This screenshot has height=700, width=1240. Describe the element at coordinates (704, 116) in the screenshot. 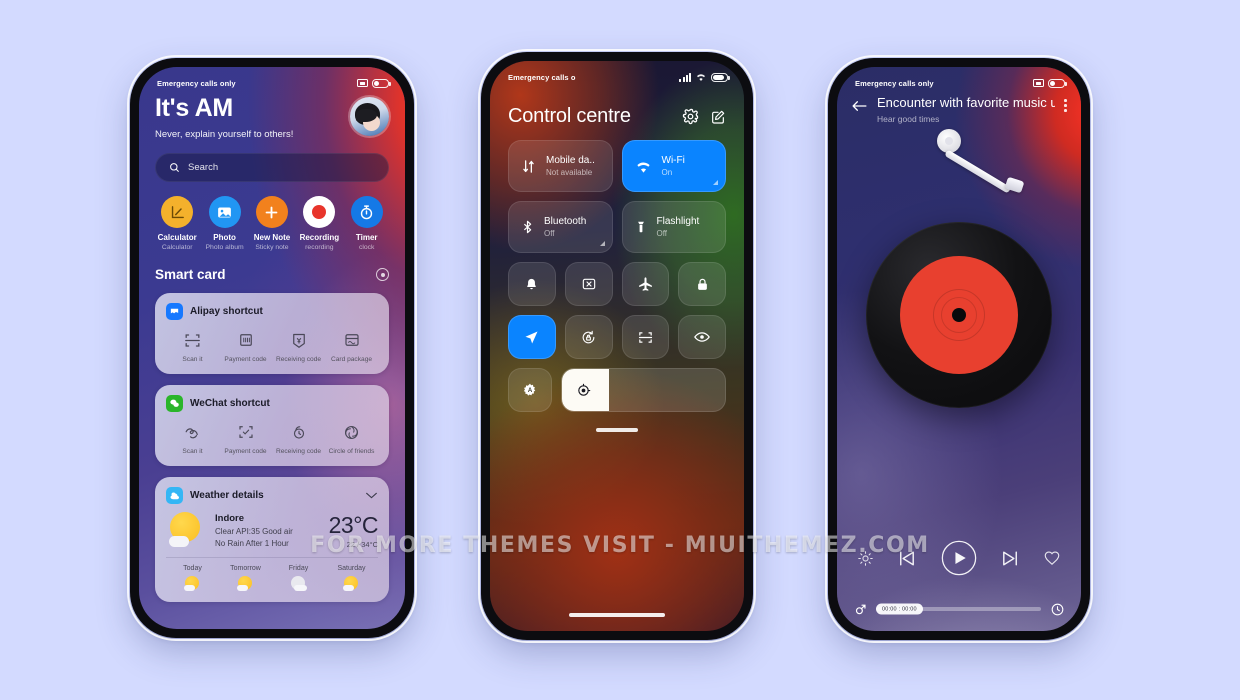

I see `header-actions` at that location.